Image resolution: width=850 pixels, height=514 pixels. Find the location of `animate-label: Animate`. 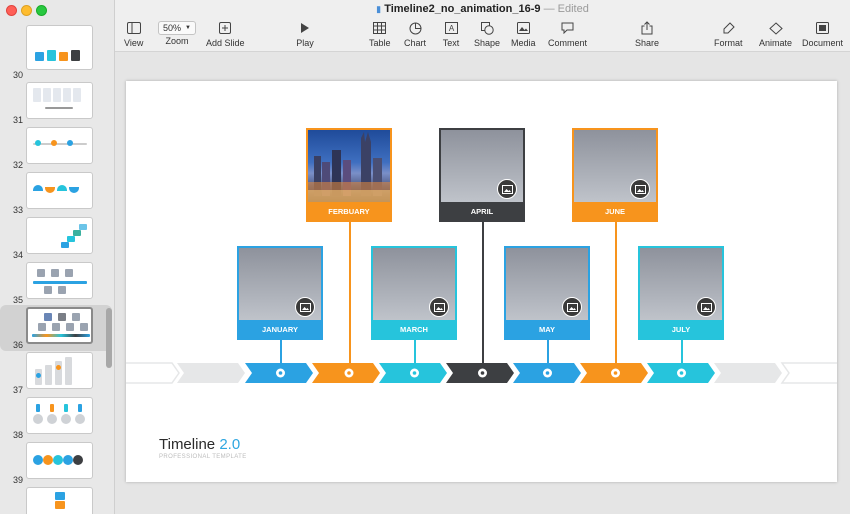

animate-label: Animate is located at coordinates (776, 43).